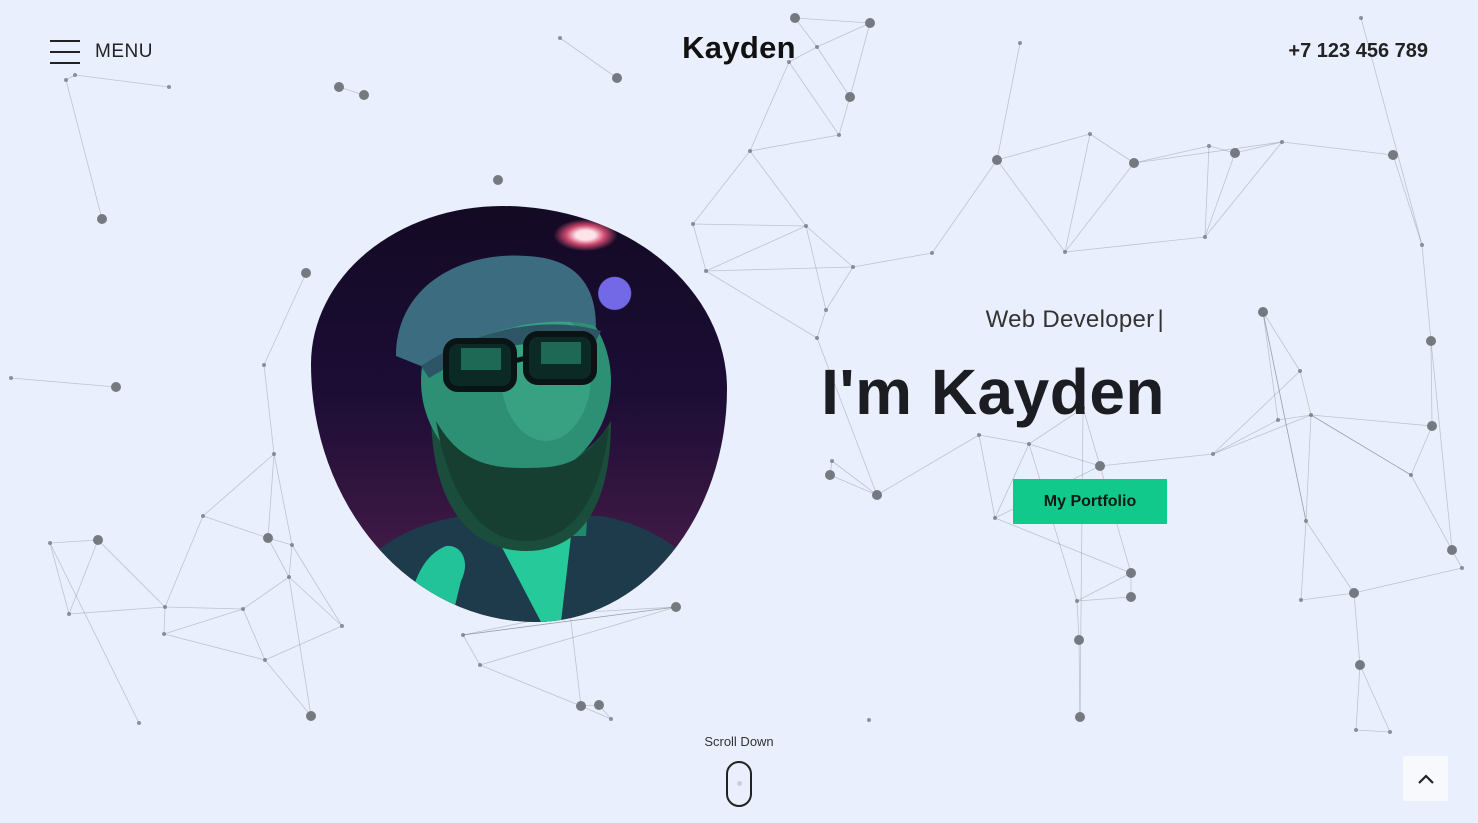  I want to click on scroll-down-indicator: Scroll Down, so click(739, 773).